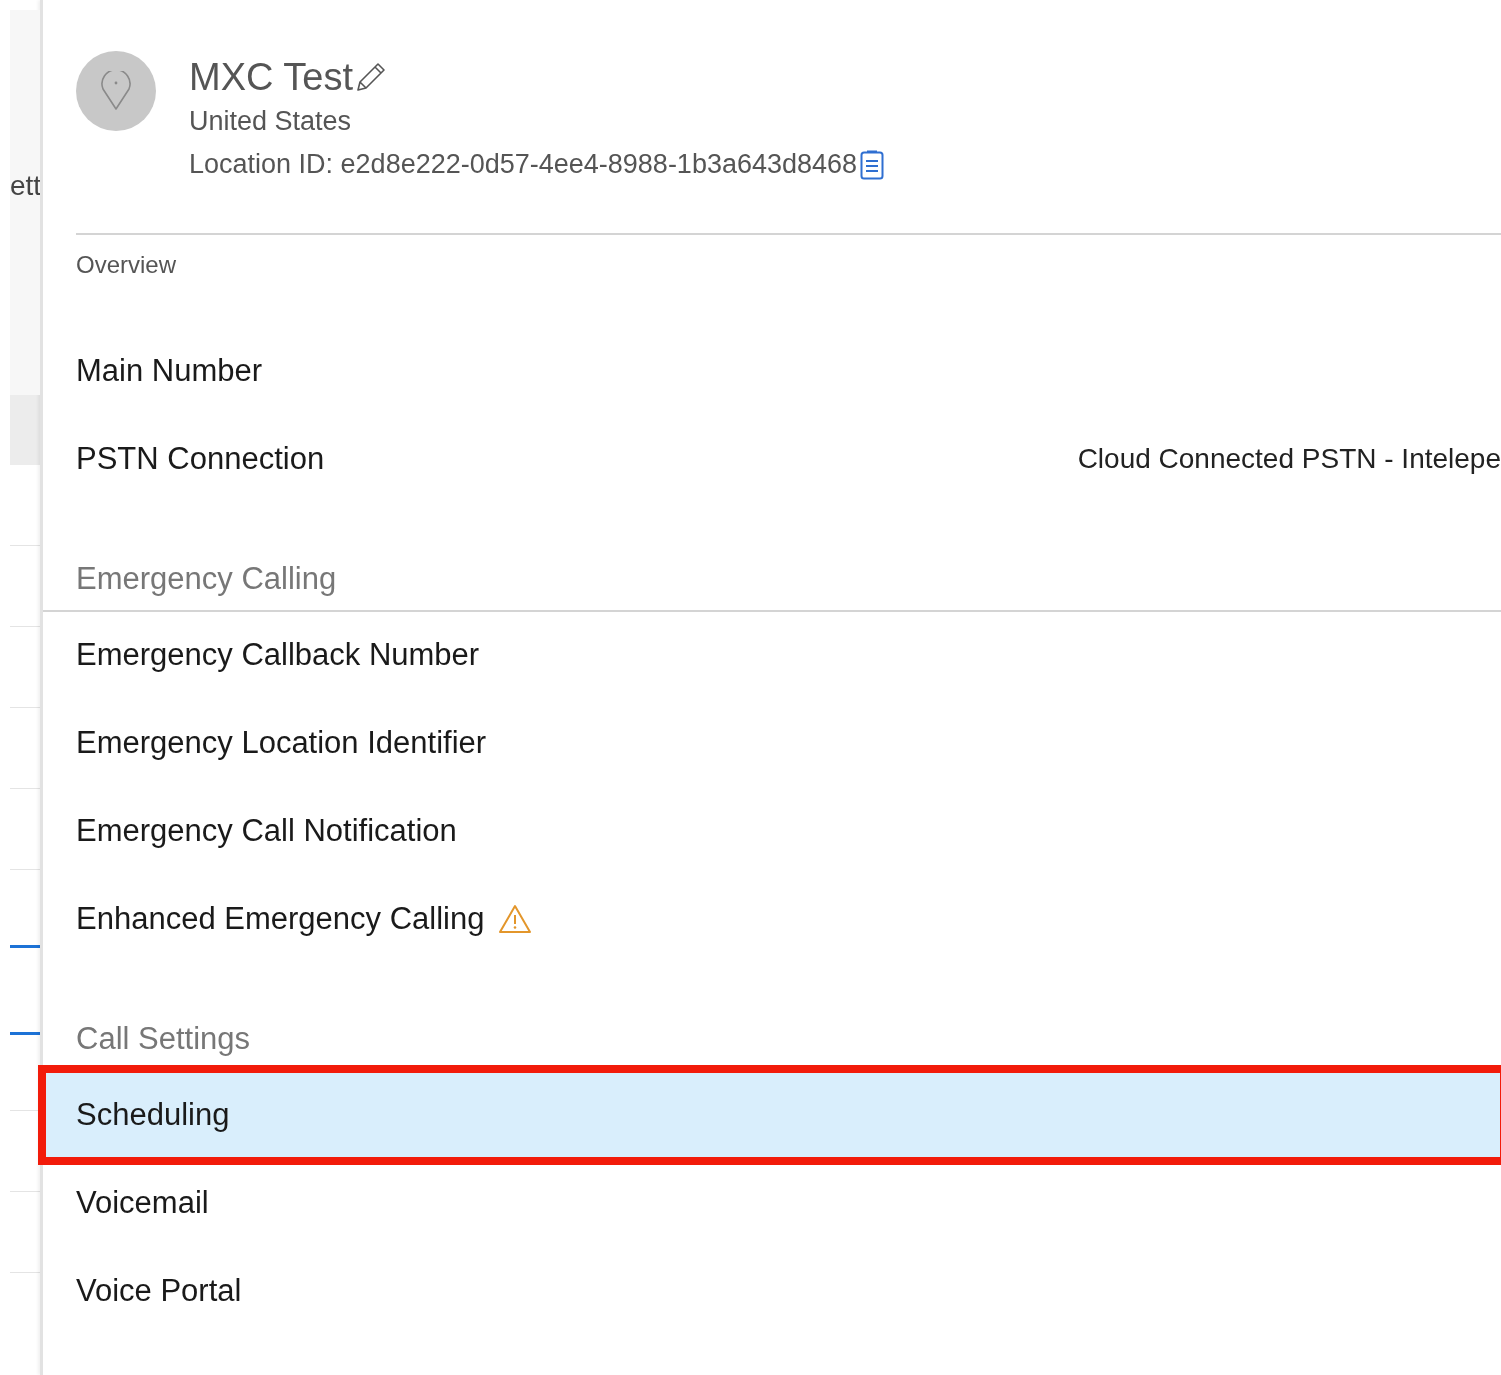  I want to click on location-id: Location ID: e2d8e222-0d57-4ee4-8988-1b3a643d8468, so click(523, 164).